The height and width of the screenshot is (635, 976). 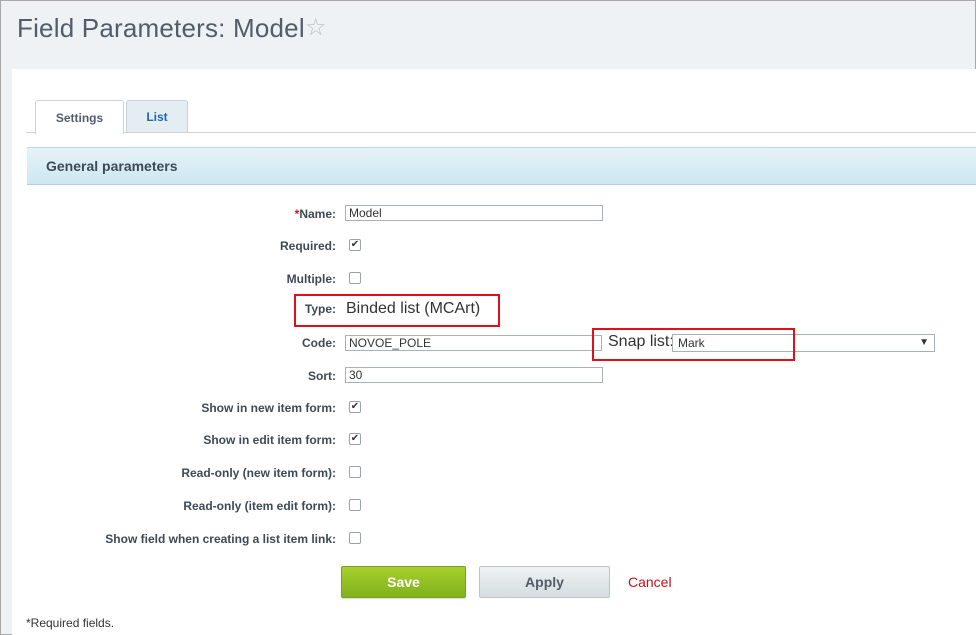 What do you see at coordinates (269, 440) in the screenshot?
I see `show-edit-label: Show in edit item form:` at bounding box center [269, 440].